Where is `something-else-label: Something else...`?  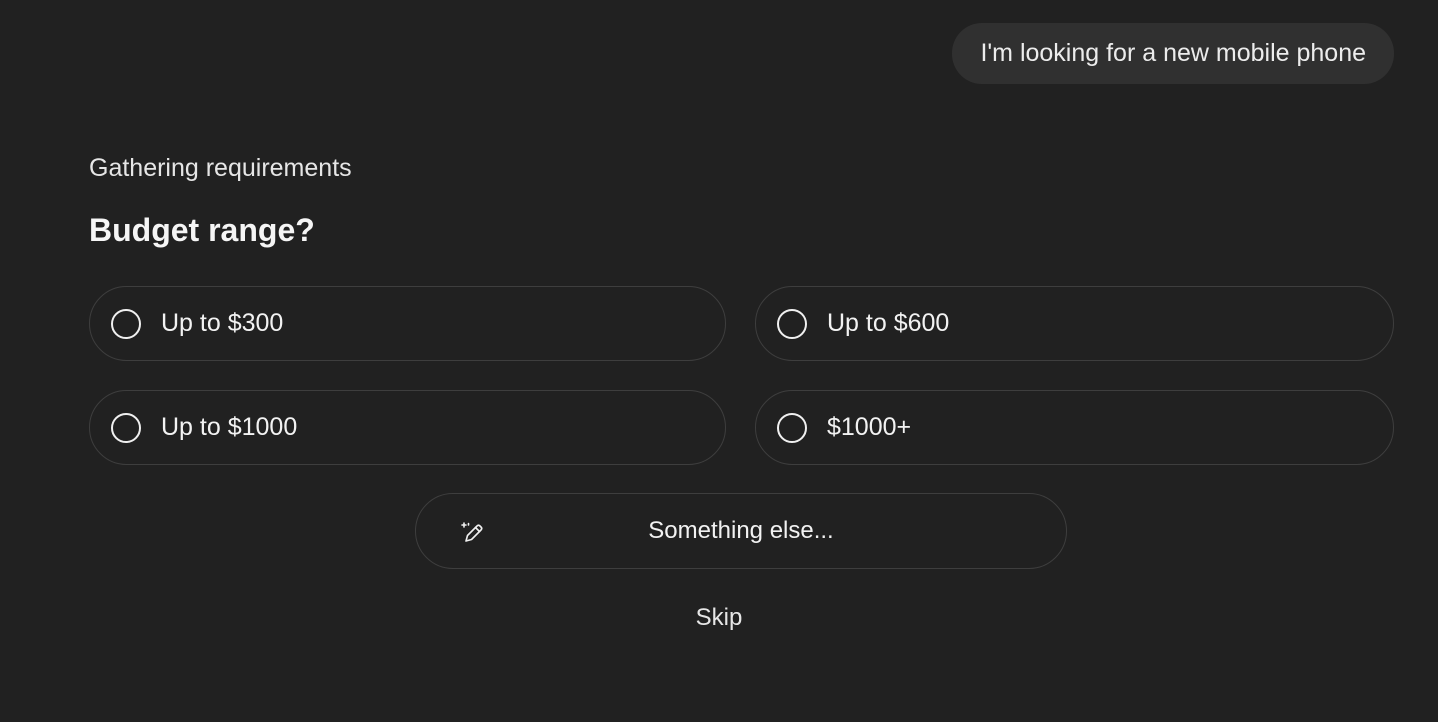
something-else-label: Something else... is located at coordinates (741, 530).